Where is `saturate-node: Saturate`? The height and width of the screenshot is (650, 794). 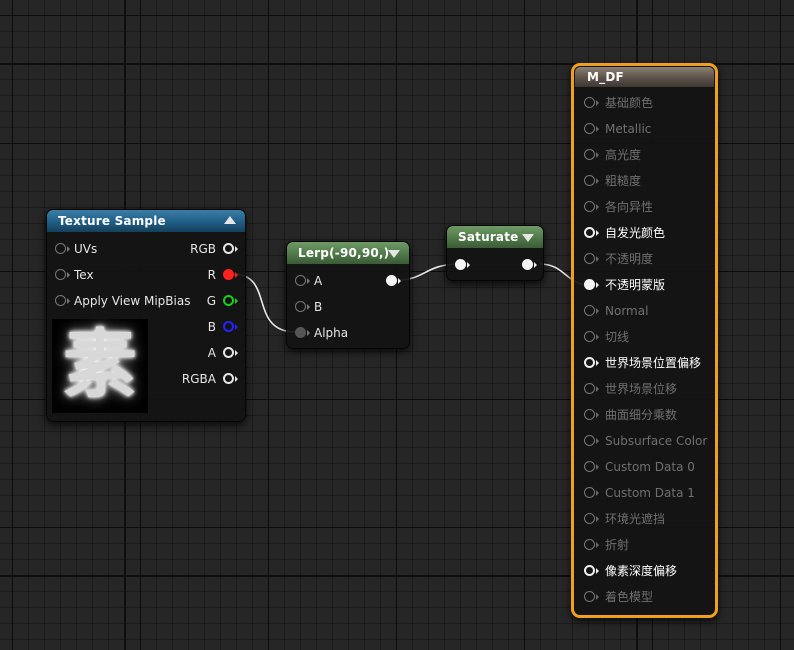 saturate-node: Saturate is located at coordinates (495, 253).